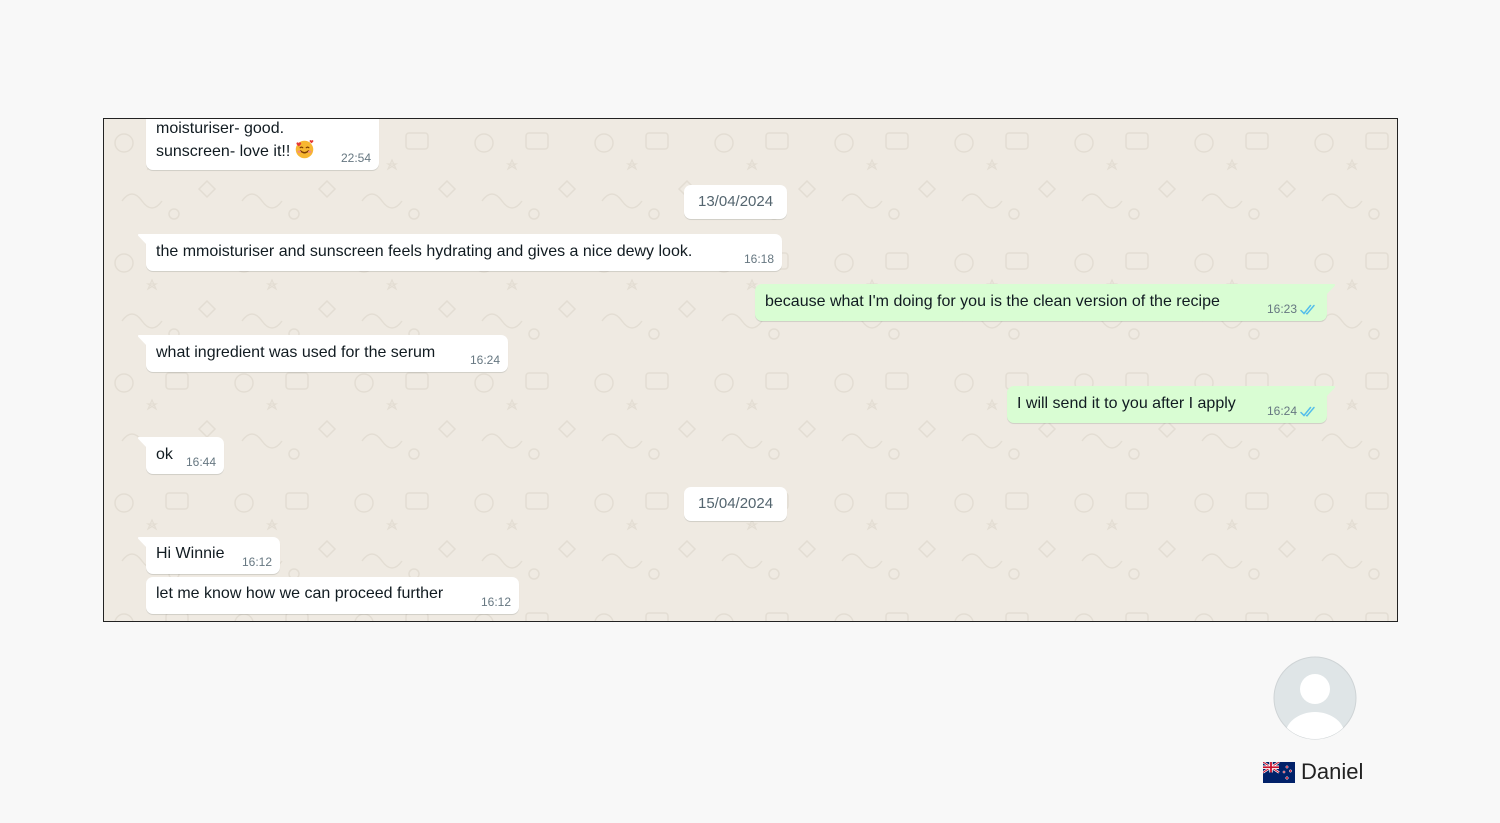 The image size is (1500, 823). What do you see at coordinates (1315, 698) in the screenshot?
I see `default-avatar-icon` at bounding box center [1315, 698].